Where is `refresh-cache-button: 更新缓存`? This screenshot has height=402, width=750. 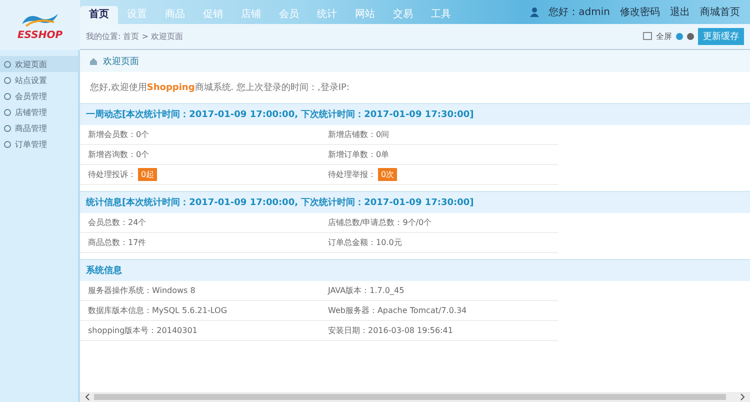 refresh-cache-button: 更新缓存 is located at coordinates (721, 36).